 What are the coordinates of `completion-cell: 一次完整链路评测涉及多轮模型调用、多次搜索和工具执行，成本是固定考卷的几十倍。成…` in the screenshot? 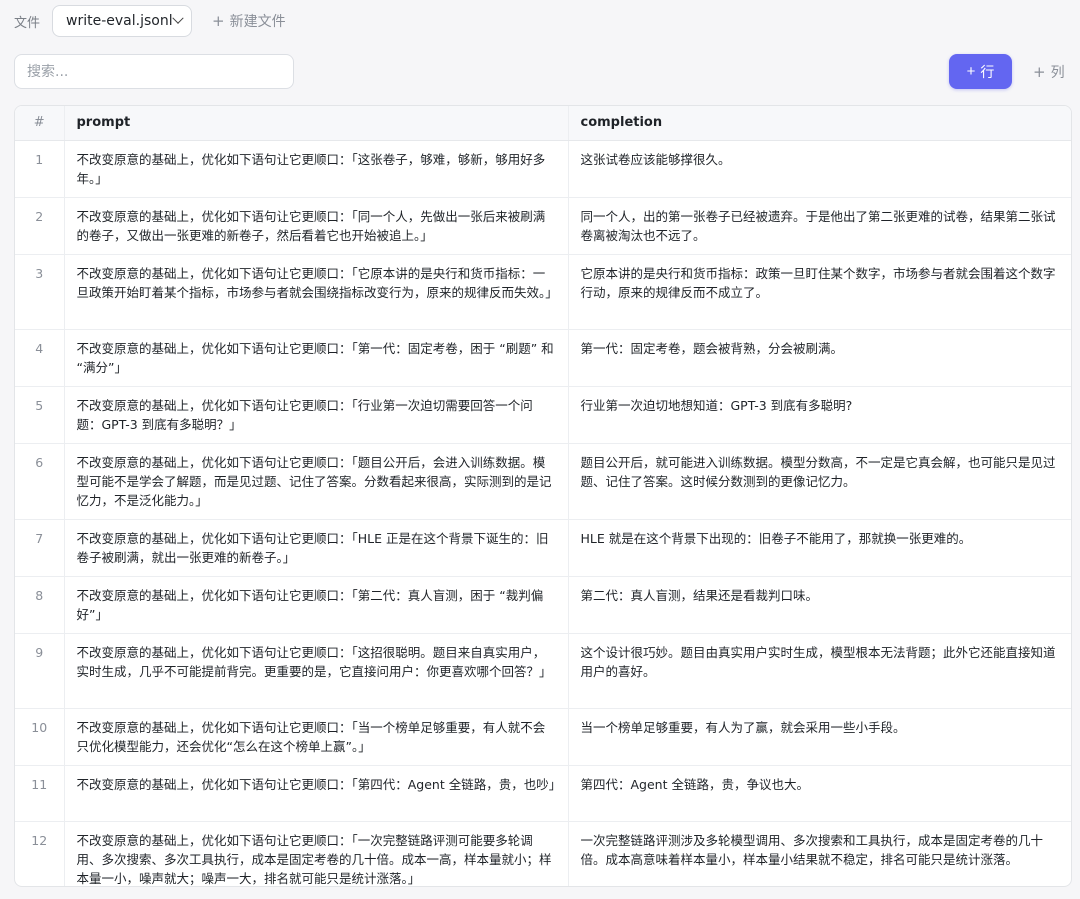 It's located at (819, 853).